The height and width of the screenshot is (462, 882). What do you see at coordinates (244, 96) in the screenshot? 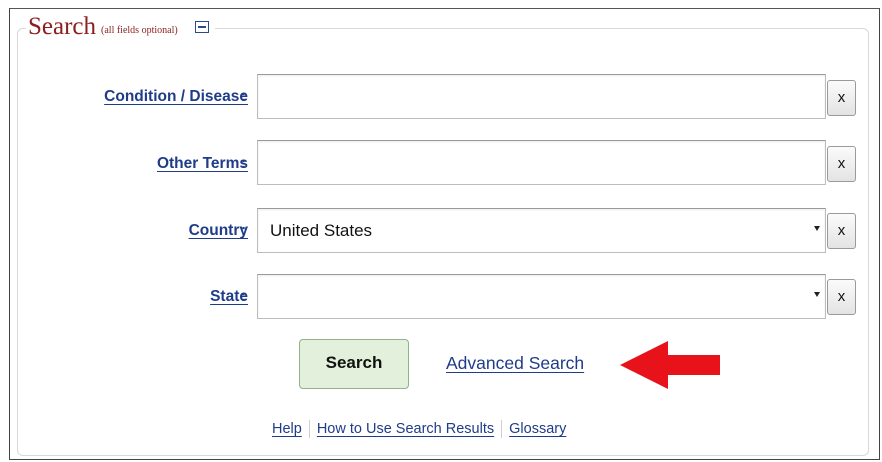
I see `condition-colon: :` at bounding box center [244, 96].